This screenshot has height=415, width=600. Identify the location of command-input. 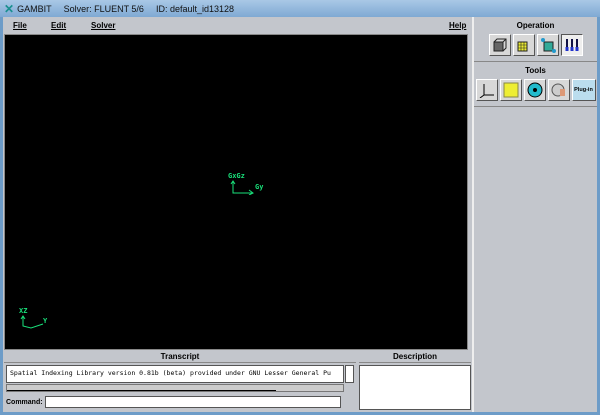
(192, 402).